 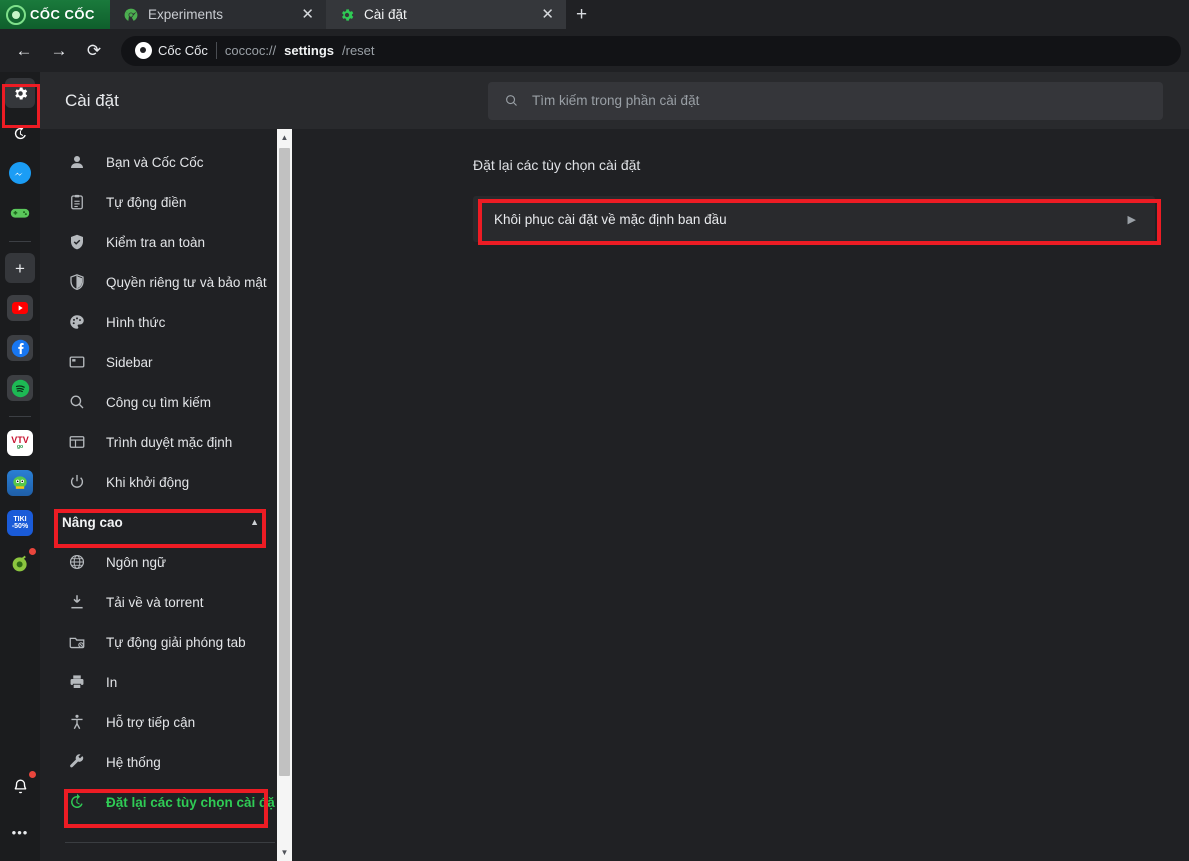 I want to click on sidebar-item-kiem-tra-an-toan: Kiểm tra an toàn, so click(x=157, y=242).